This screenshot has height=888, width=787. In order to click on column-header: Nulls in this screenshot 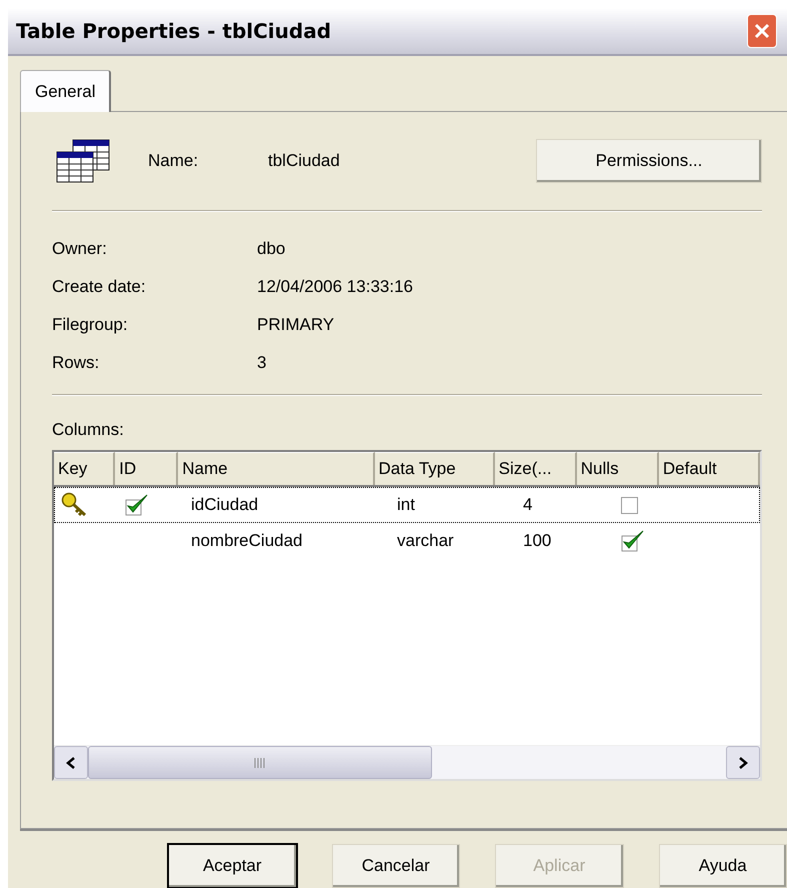, I will do `click(617, 468)`.